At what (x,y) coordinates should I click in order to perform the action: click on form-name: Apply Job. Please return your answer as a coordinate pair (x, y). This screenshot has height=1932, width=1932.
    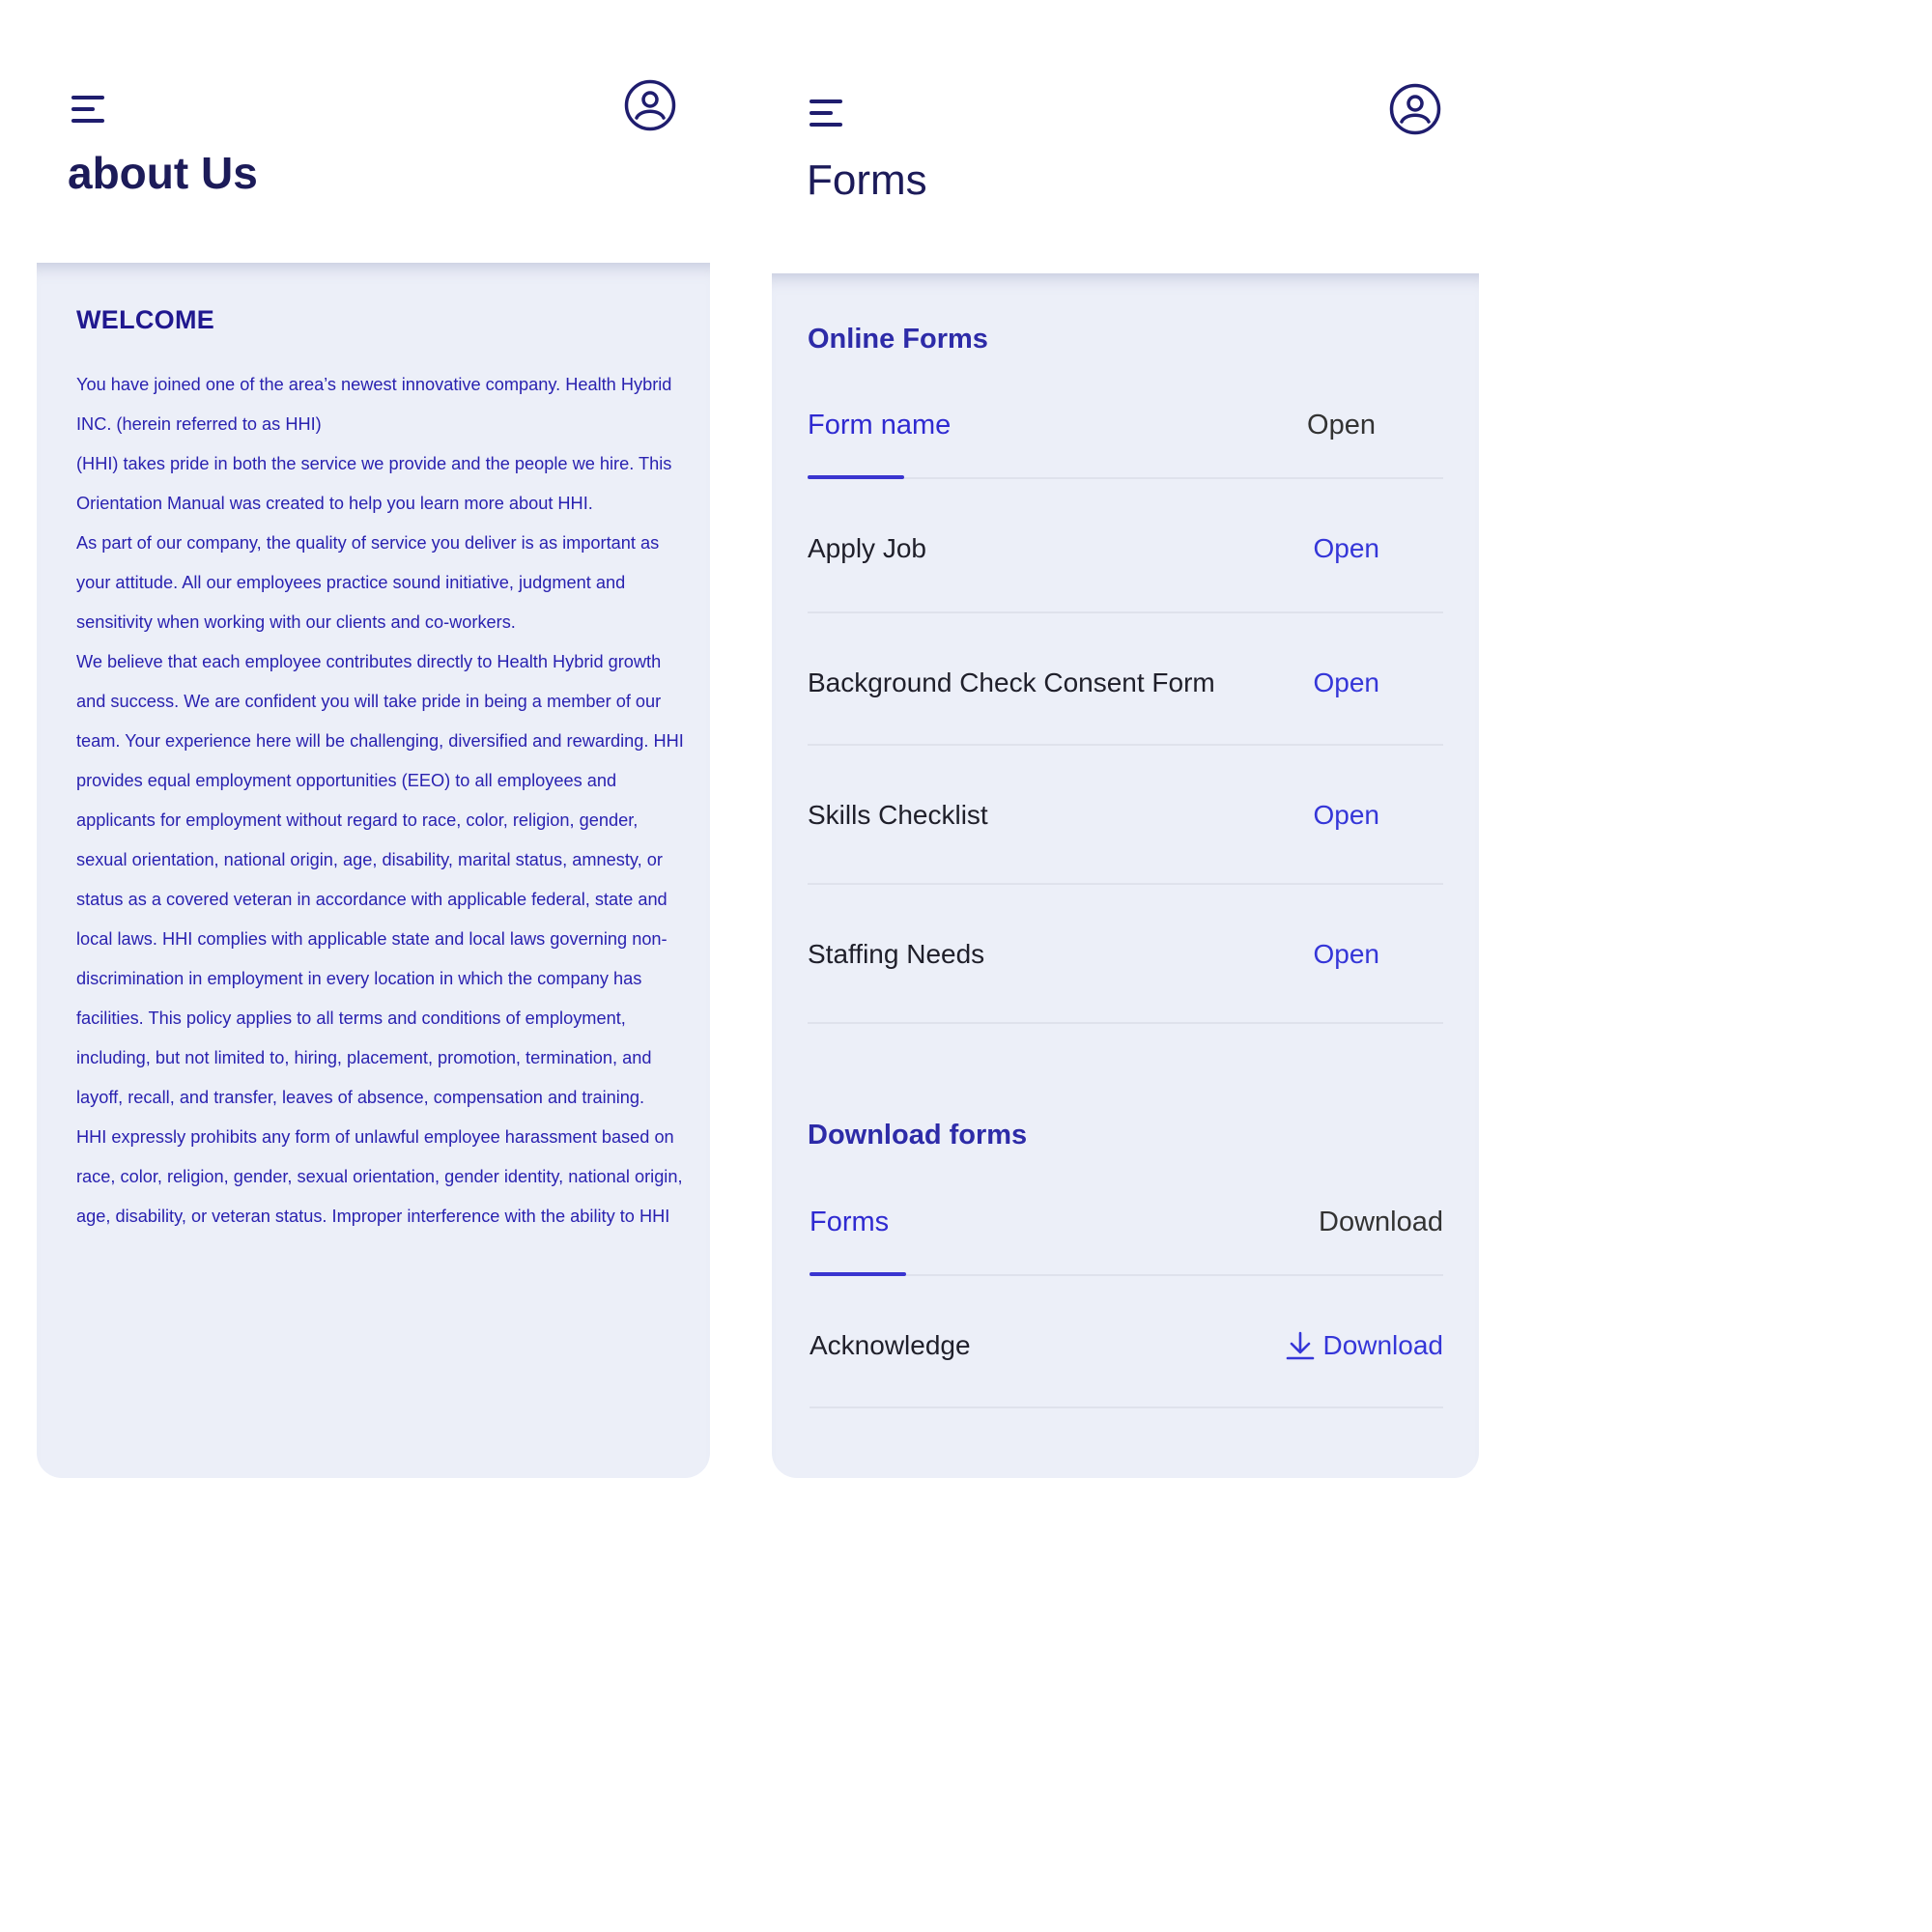
    Looking at the image, I should click on (867, 548).